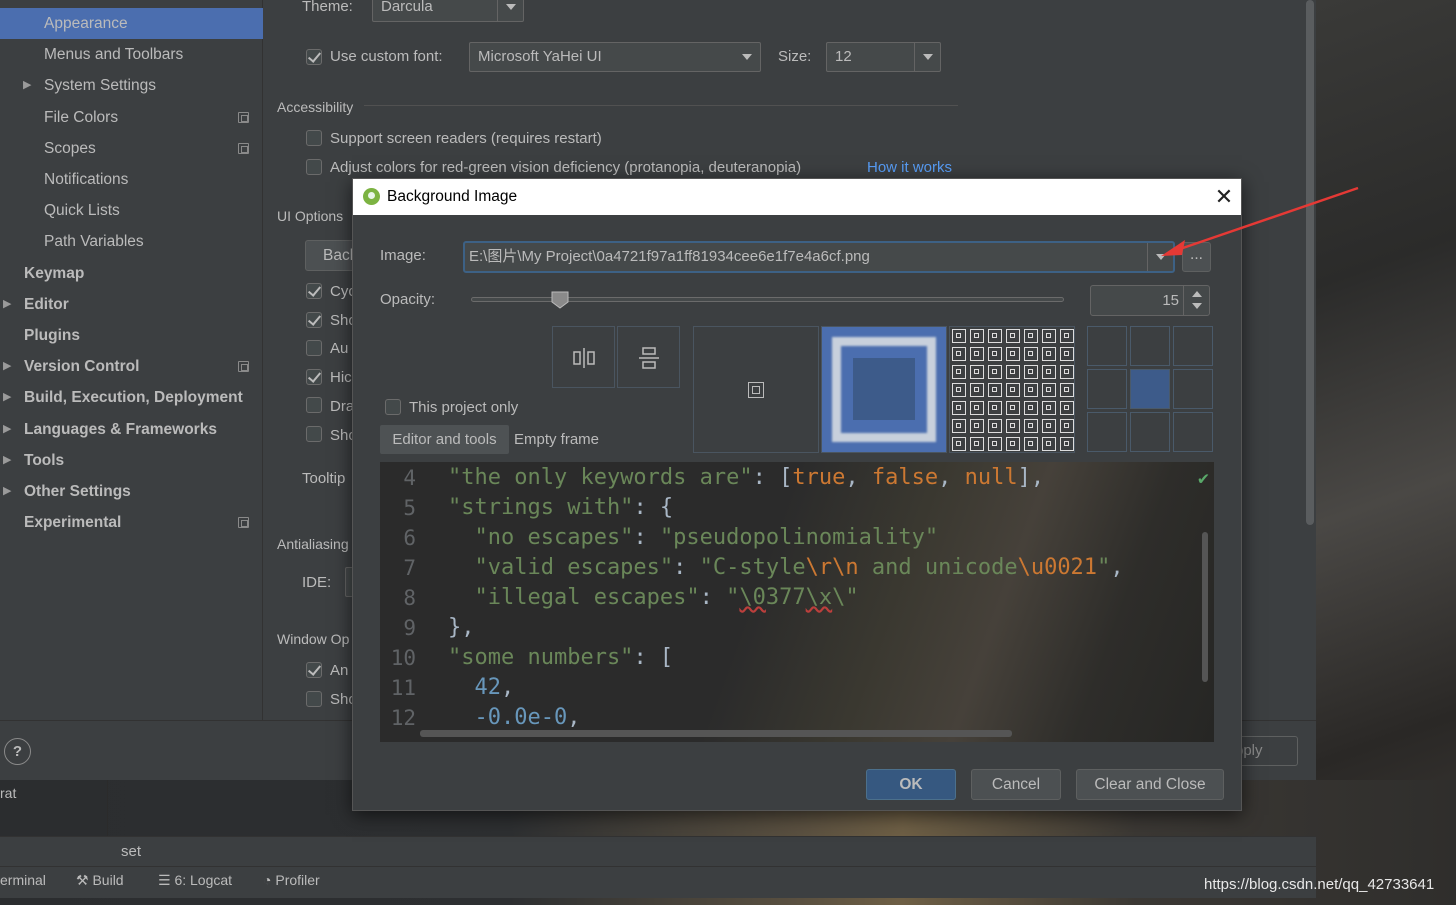 This screenshot has width=1456, height=905. What do you see at coordinates (1196, 300) in the screenshot?
I see `spinner-arrows-icon` at bounding box center [1196, 300].